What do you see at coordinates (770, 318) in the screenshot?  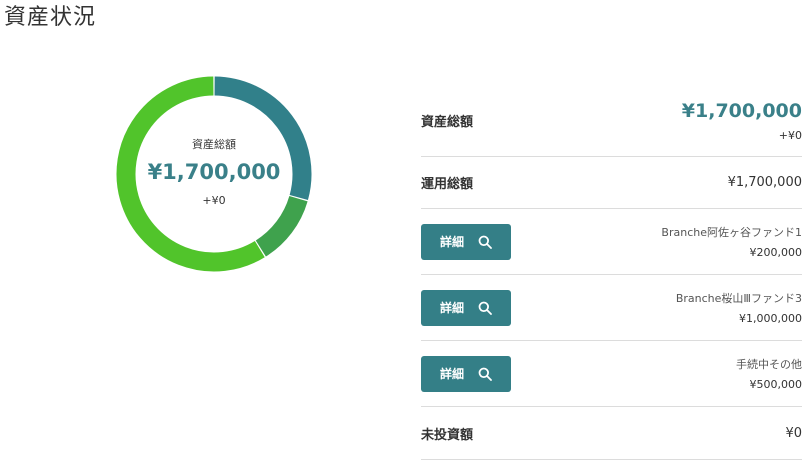 I see `fund-2-amount: ¥1,000,000` at bounding box center [770, 318].